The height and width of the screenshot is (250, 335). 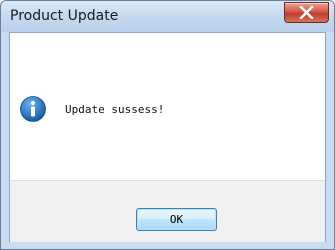 I want to click on close-button, so click(x=306, y=12).